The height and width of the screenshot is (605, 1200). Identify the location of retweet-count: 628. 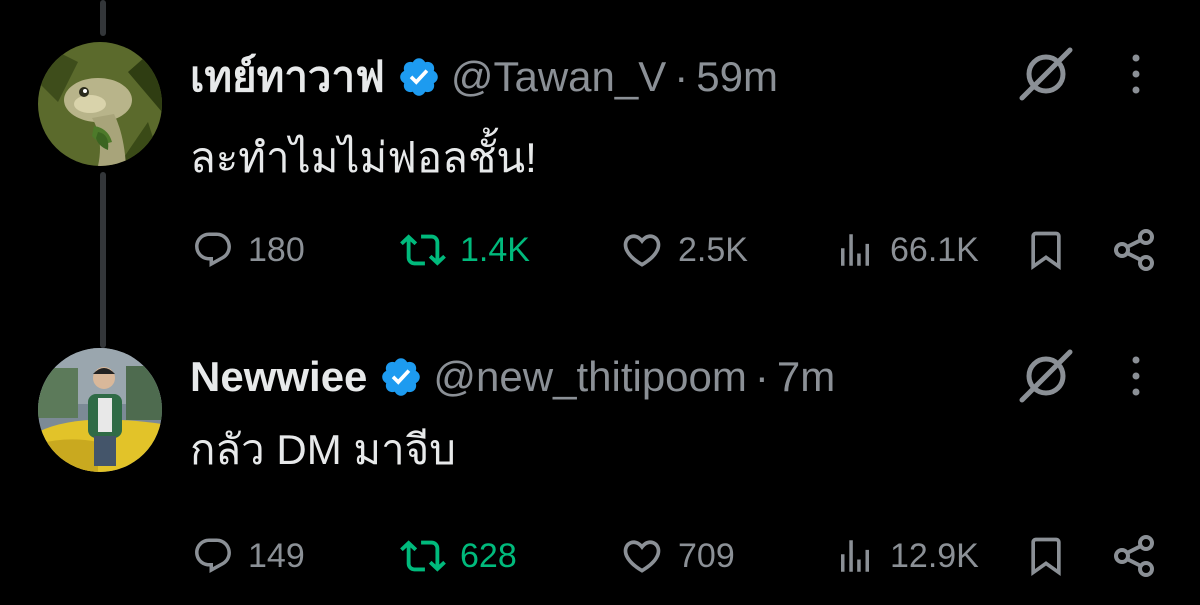
(488, 555).